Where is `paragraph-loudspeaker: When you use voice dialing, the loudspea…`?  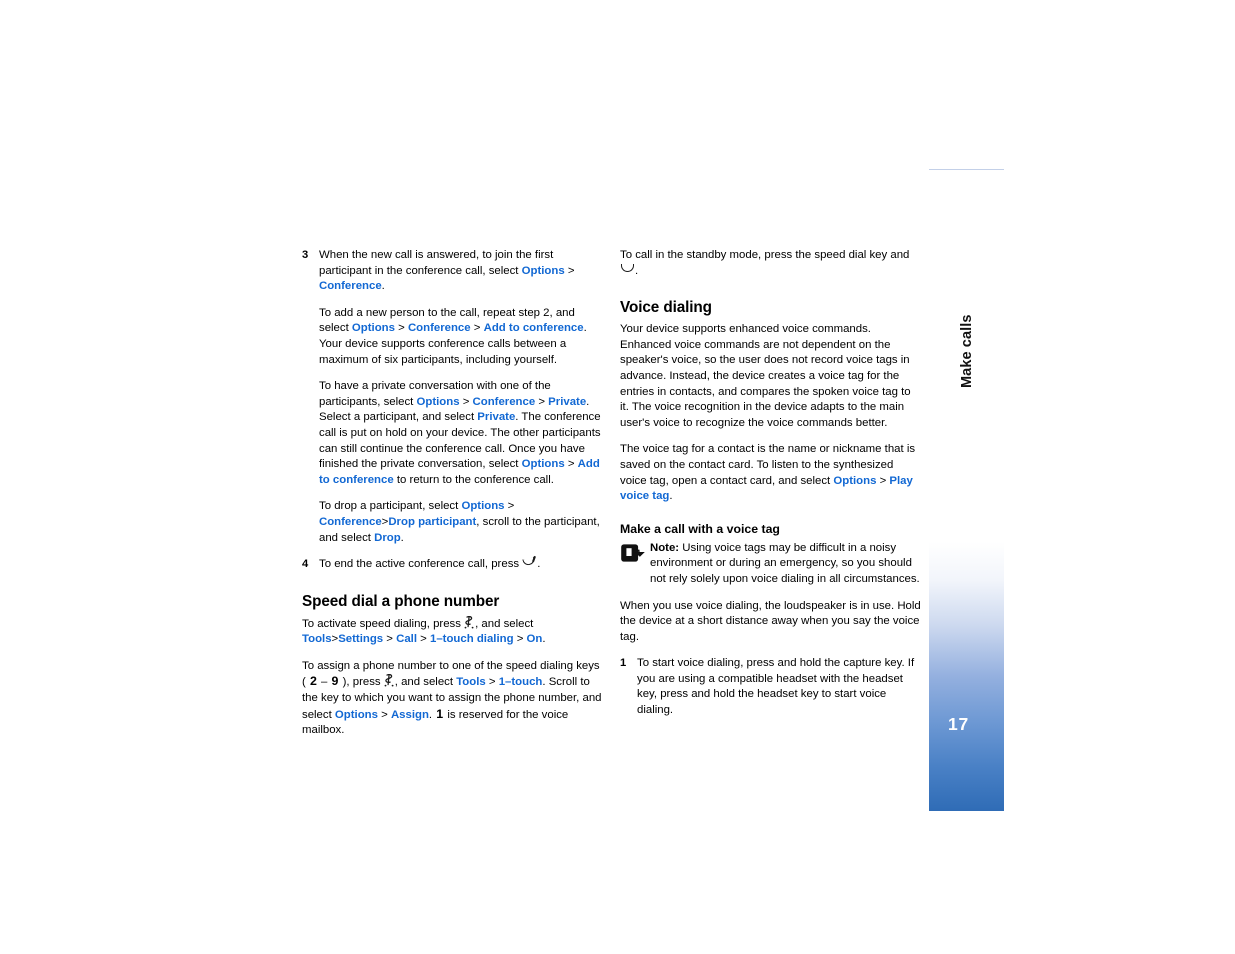 paragraph-loudspeaker: When you use voice dialing, the loudspea… is located at coordinates (770, 621).